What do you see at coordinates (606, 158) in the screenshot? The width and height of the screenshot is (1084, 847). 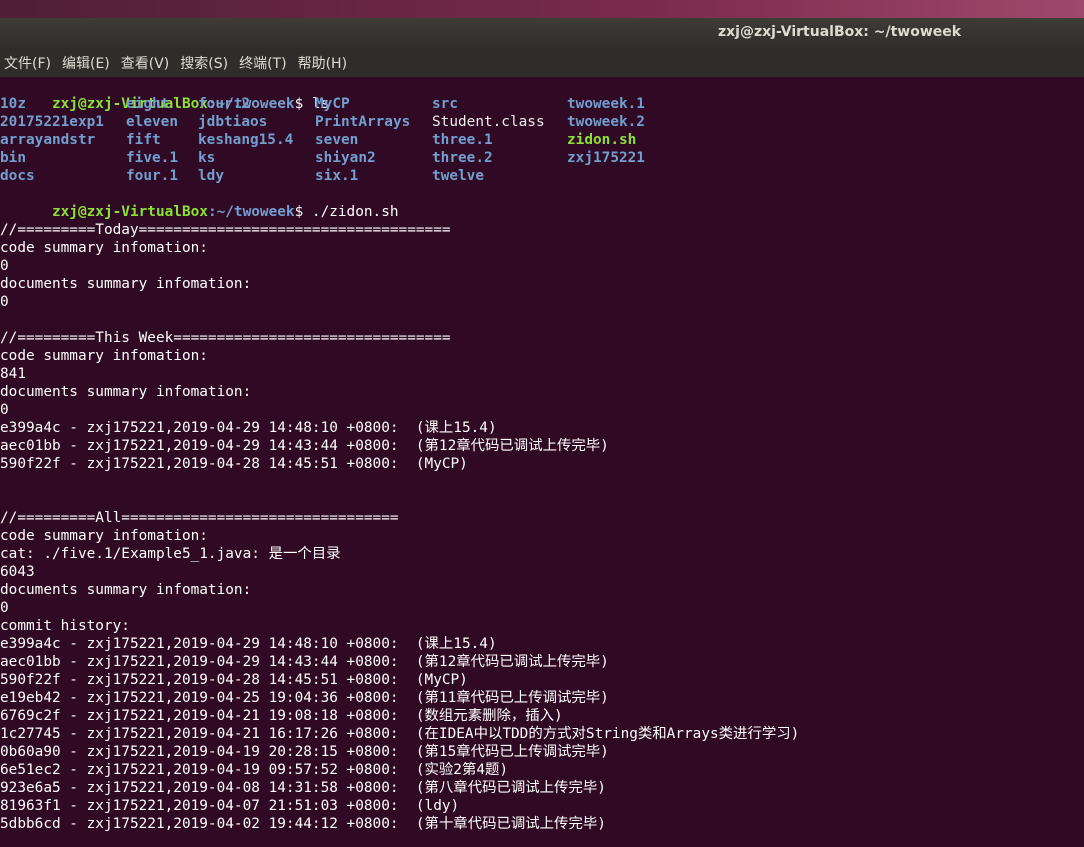 I see `ls-entry: zxj175221` at bounding box center [606, 158].